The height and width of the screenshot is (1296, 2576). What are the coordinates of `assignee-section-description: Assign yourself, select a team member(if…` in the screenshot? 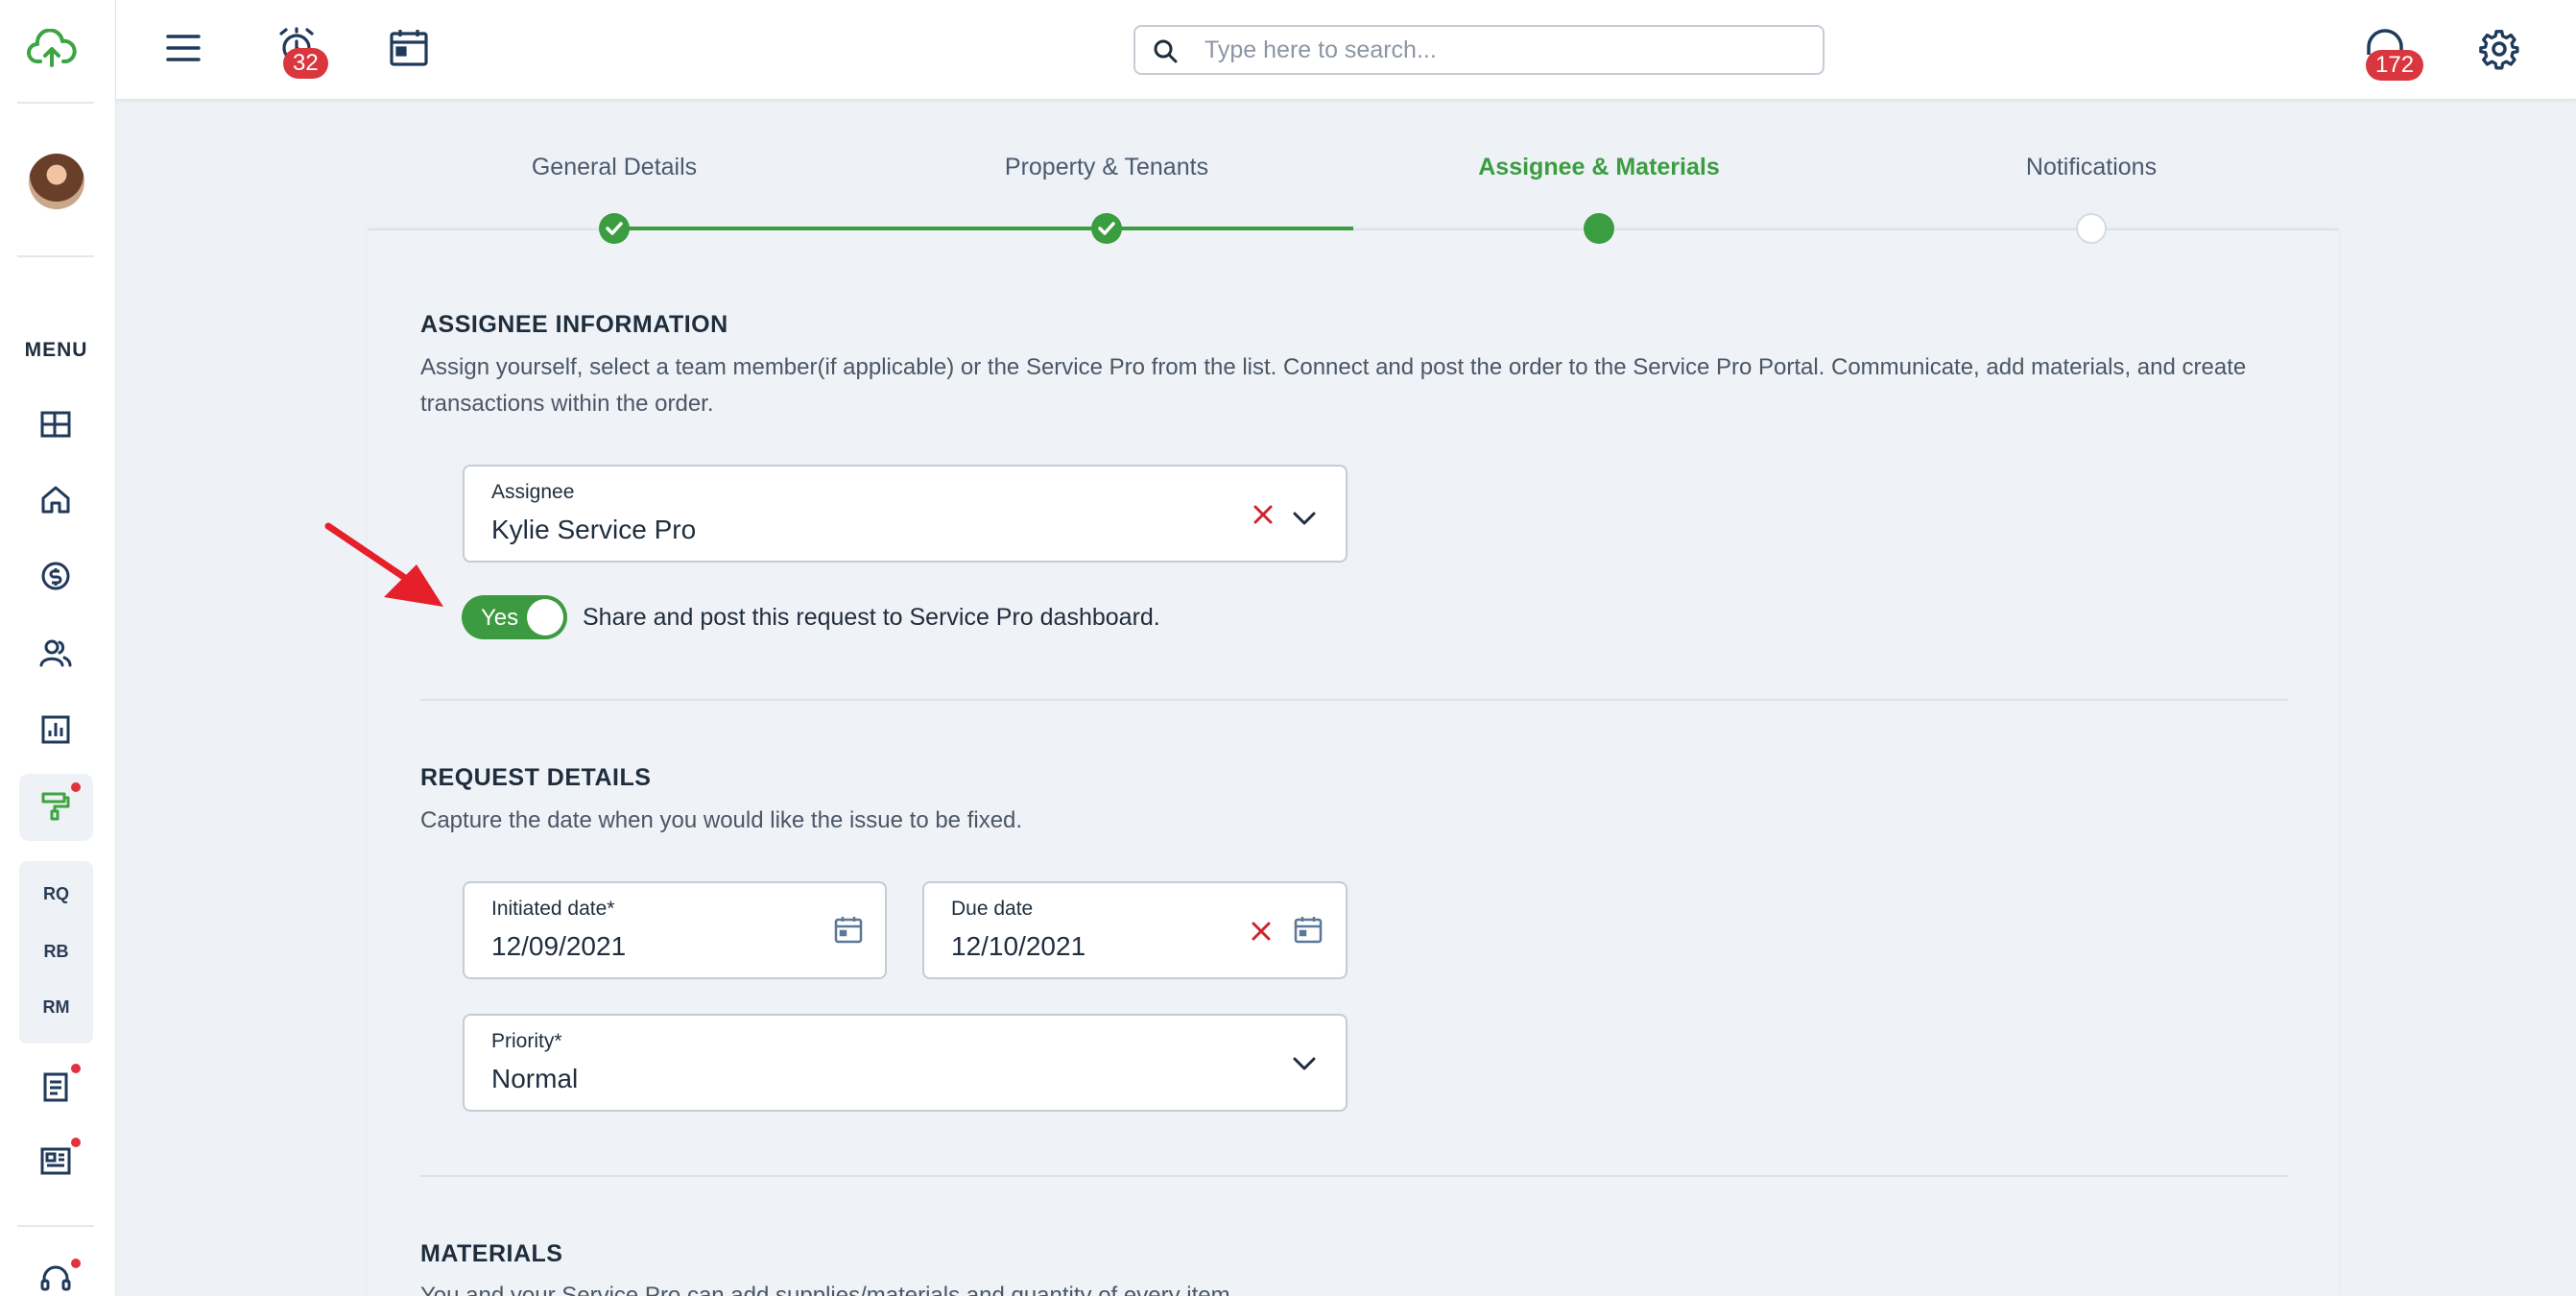 It's located at (1333, 386).